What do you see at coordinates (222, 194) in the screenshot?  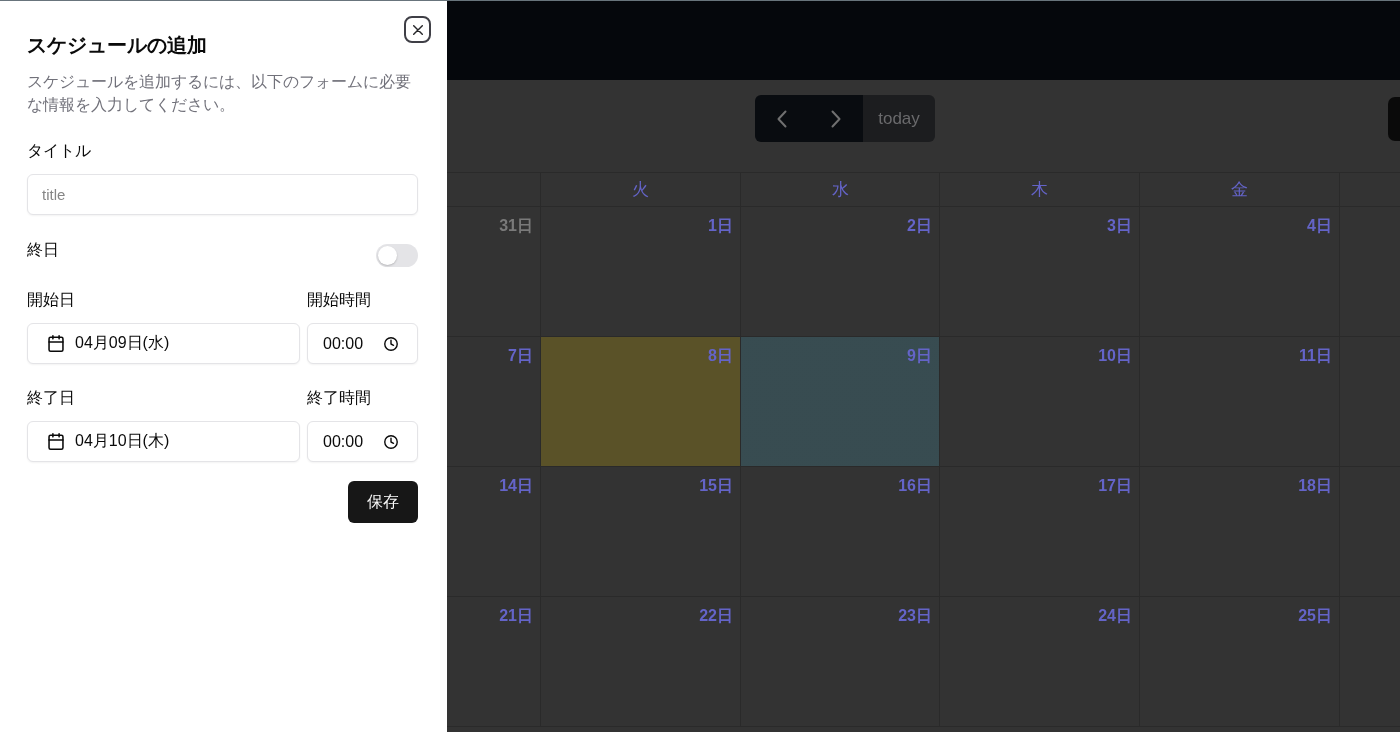 I see `title-input: title` at bounding box center [222, 194].